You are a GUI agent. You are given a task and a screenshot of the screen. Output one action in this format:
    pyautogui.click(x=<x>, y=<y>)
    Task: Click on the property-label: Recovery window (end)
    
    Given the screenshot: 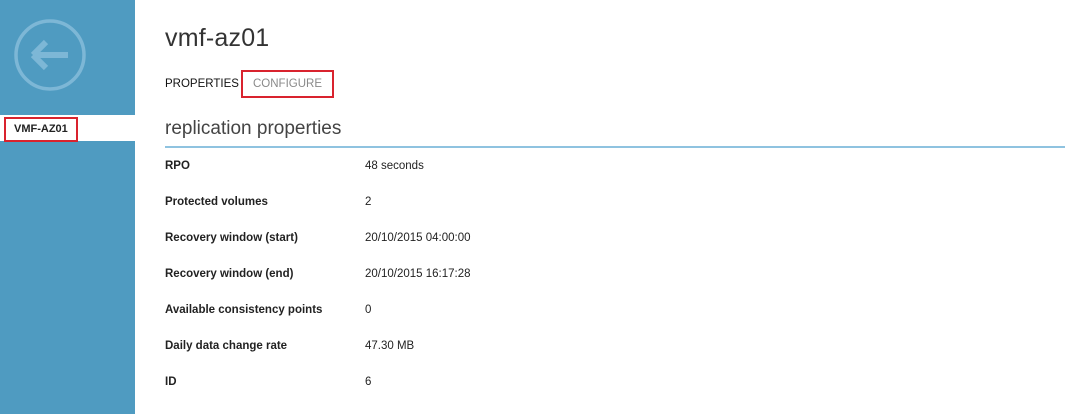 What is the action you would take?
    pyautogui.click(x=229, y=274)
    